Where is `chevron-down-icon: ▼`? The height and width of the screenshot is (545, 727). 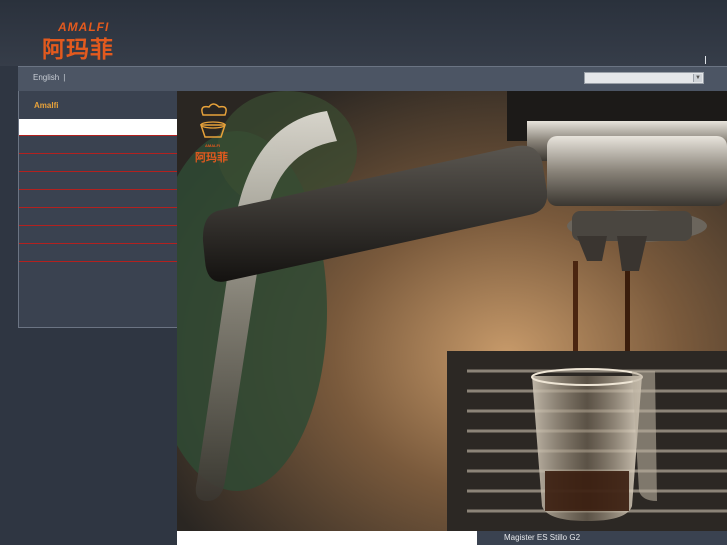 chevron-down-icon: ▼ is located at coordinates (697, 78).